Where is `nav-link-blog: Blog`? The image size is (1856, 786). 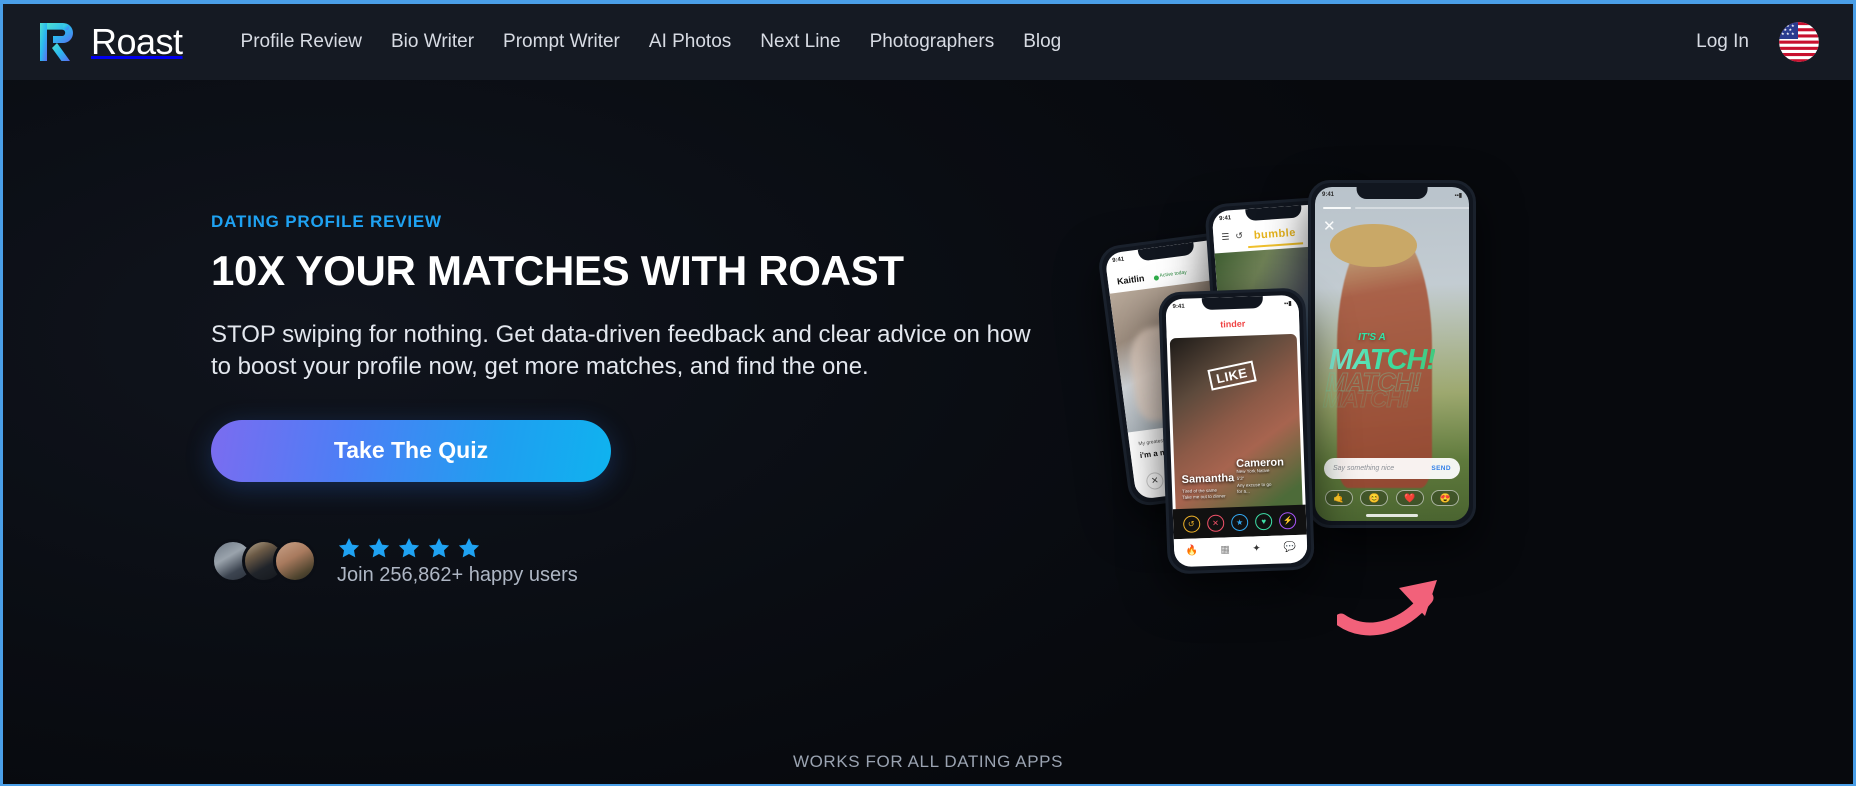 nav-link-blog: Blog is located at coordinates (1042, 42).